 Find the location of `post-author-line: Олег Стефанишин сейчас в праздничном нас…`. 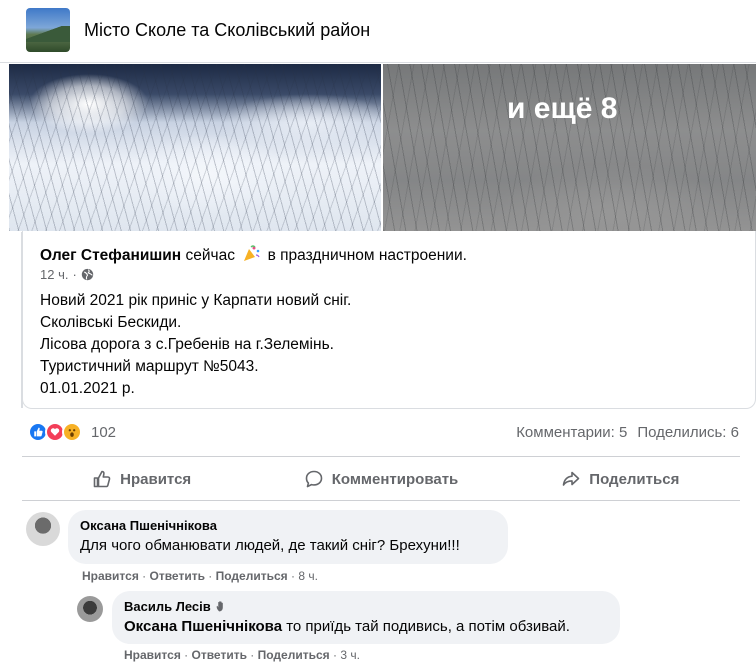

post-author-line: Олег Стефанишин сейчас в праздничном нас… is located at coordinates (253, 255).